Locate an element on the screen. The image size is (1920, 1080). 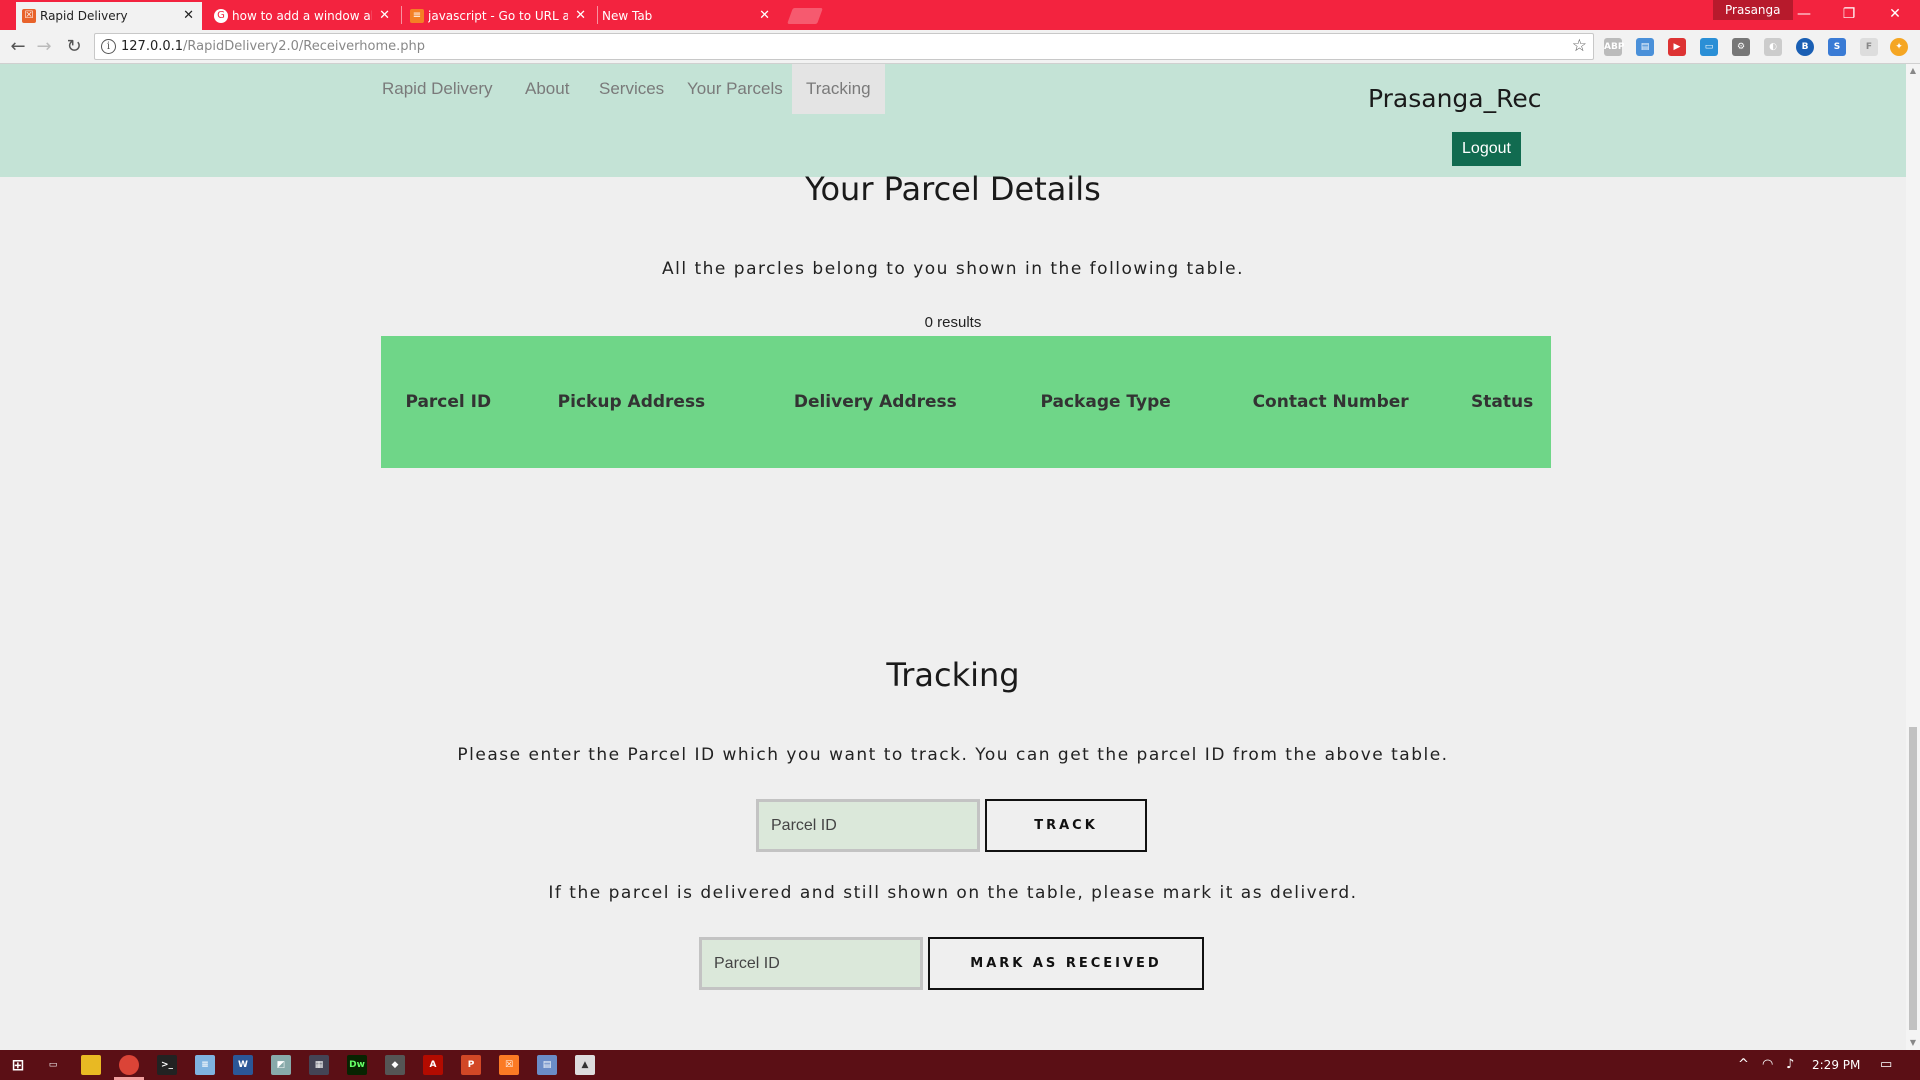
chrome-icon is located at coordinates (129, 1065).